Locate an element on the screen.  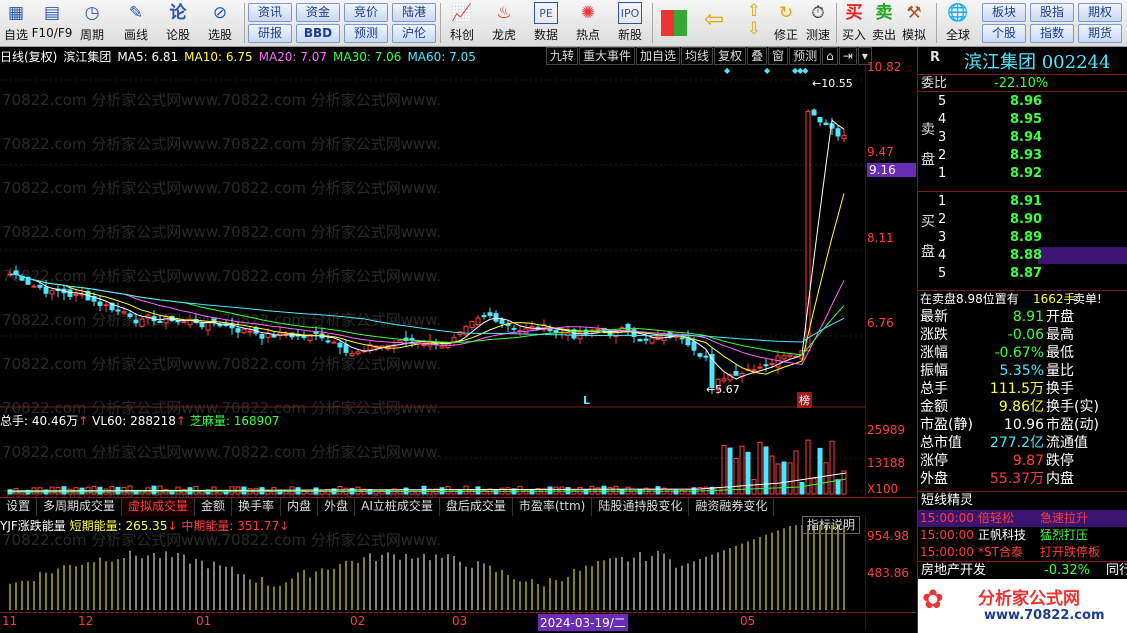
f10-button: ▤ F10/F9 is located at coordinates (52, 23).